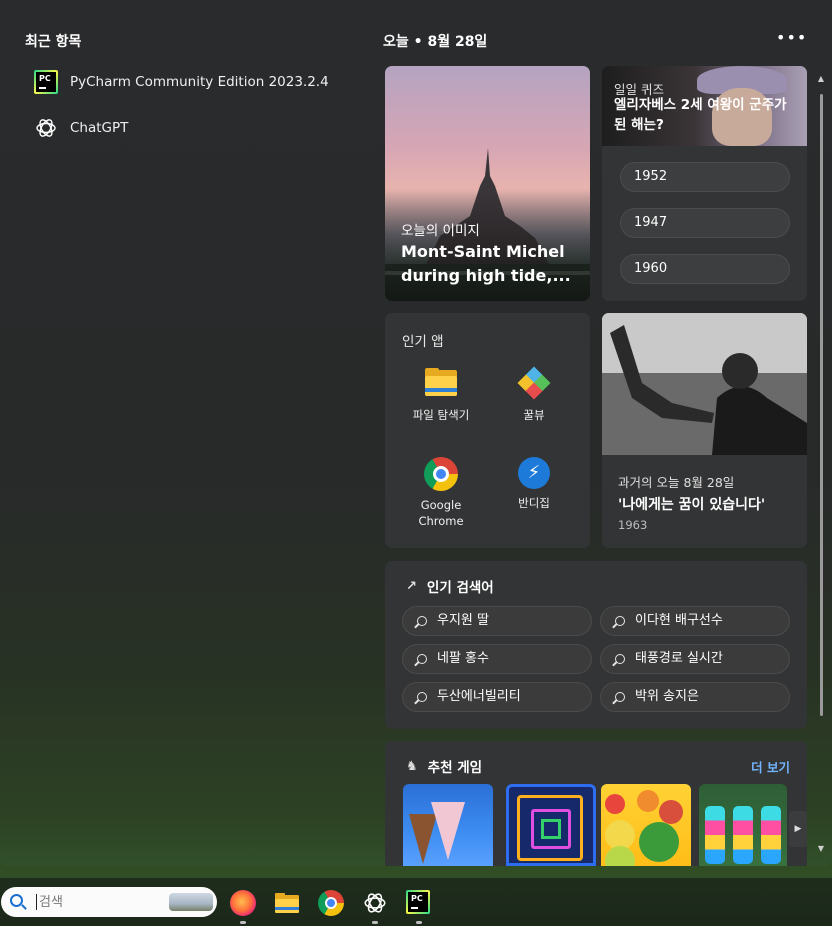  Describe the element at coordinates (705, 269) in the screenshot. I see `quiz-option: 1960` at that location.